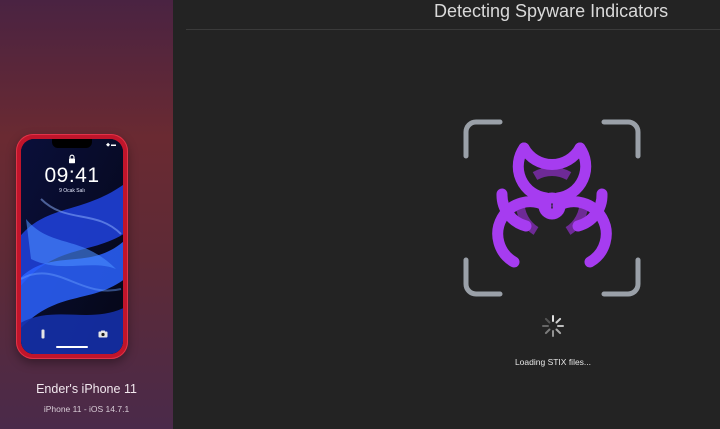  What do you see at coordinates (72, 347) in the screenshot?
I see `home-indicator` at bounding box center [72, 347].